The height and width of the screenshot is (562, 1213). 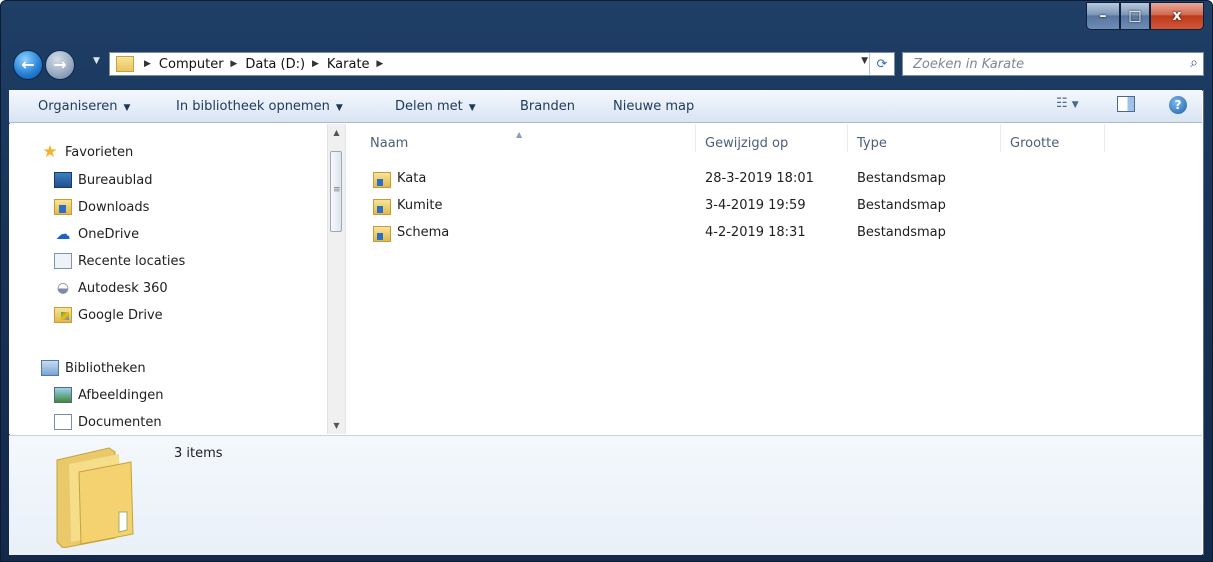 I want to click on organize-button: Organiseren ▼, so click(x=84, y=106).